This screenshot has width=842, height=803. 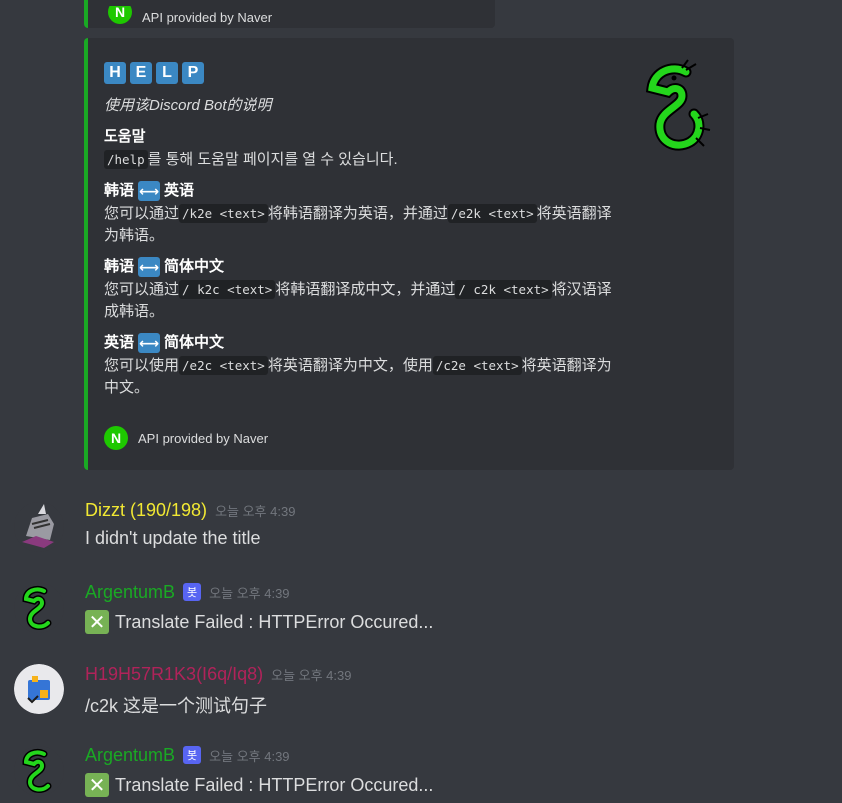 I want to click on message-header: H19H57R1K3(I6q/Iq8) 오늘 오후 4:39, so click(x=218, y=674).